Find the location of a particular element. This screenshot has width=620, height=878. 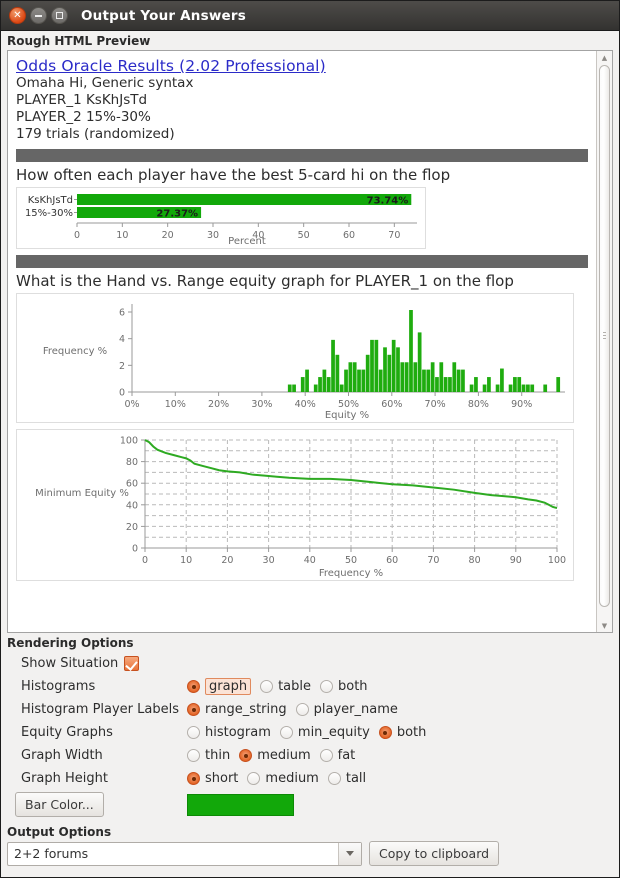

minimize-icon is located at coordinates (38, 15).